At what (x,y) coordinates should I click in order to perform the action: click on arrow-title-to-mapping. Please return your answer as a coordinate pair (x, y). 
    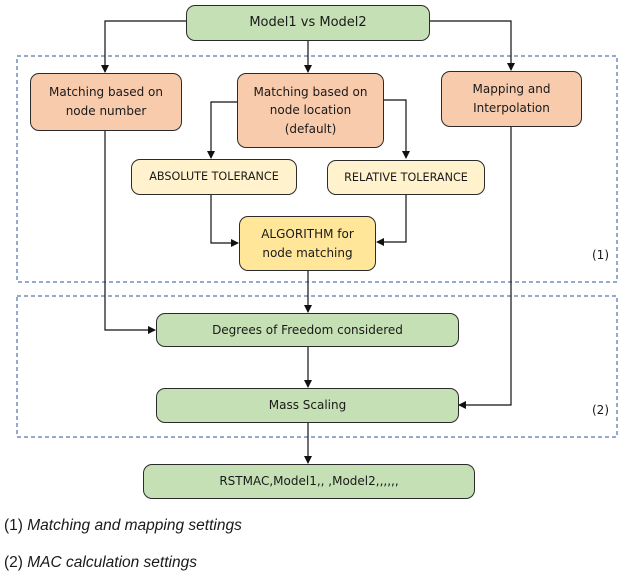
    Looking at the image, I should click on (472, 45).